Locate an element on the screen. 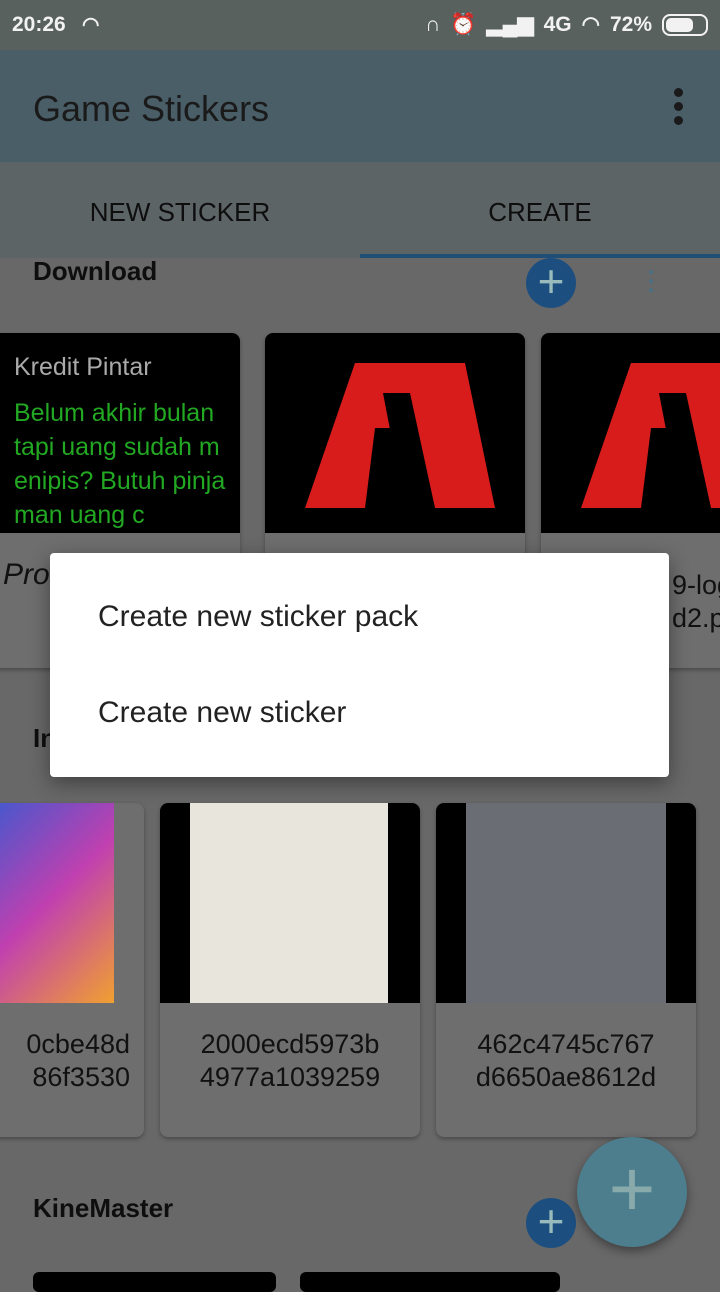  alarm-icon: ⏰ is located at coordinates (463, 24).